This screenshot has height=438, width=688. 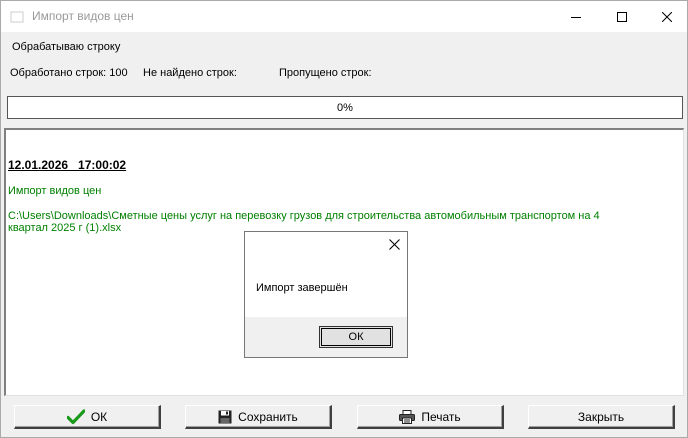 I want to click on minimize-icon, so click(x=576, y=17).